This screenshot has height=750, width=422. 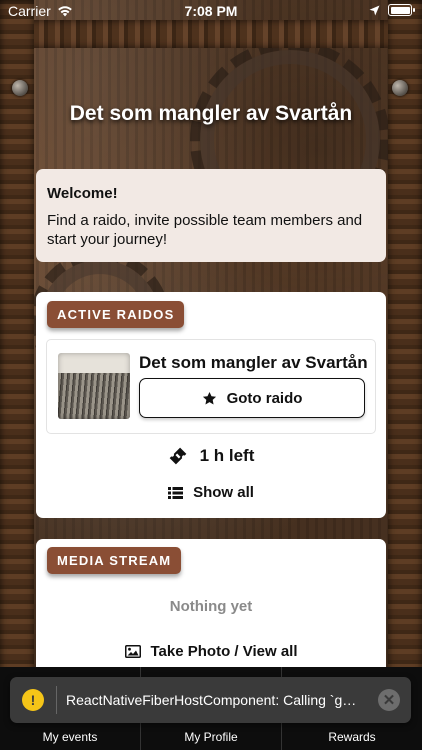 I want to click on tab-label: My events, so click(x=70, y=737).